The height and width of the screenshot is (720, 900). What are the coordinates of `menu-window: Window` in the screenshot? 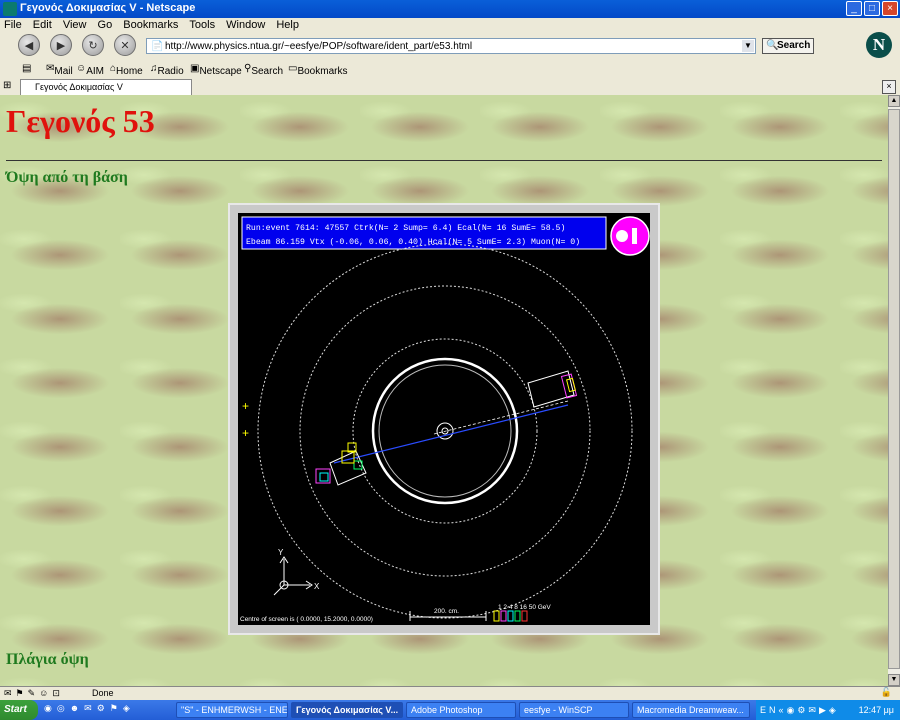 It's located at (245, 25).